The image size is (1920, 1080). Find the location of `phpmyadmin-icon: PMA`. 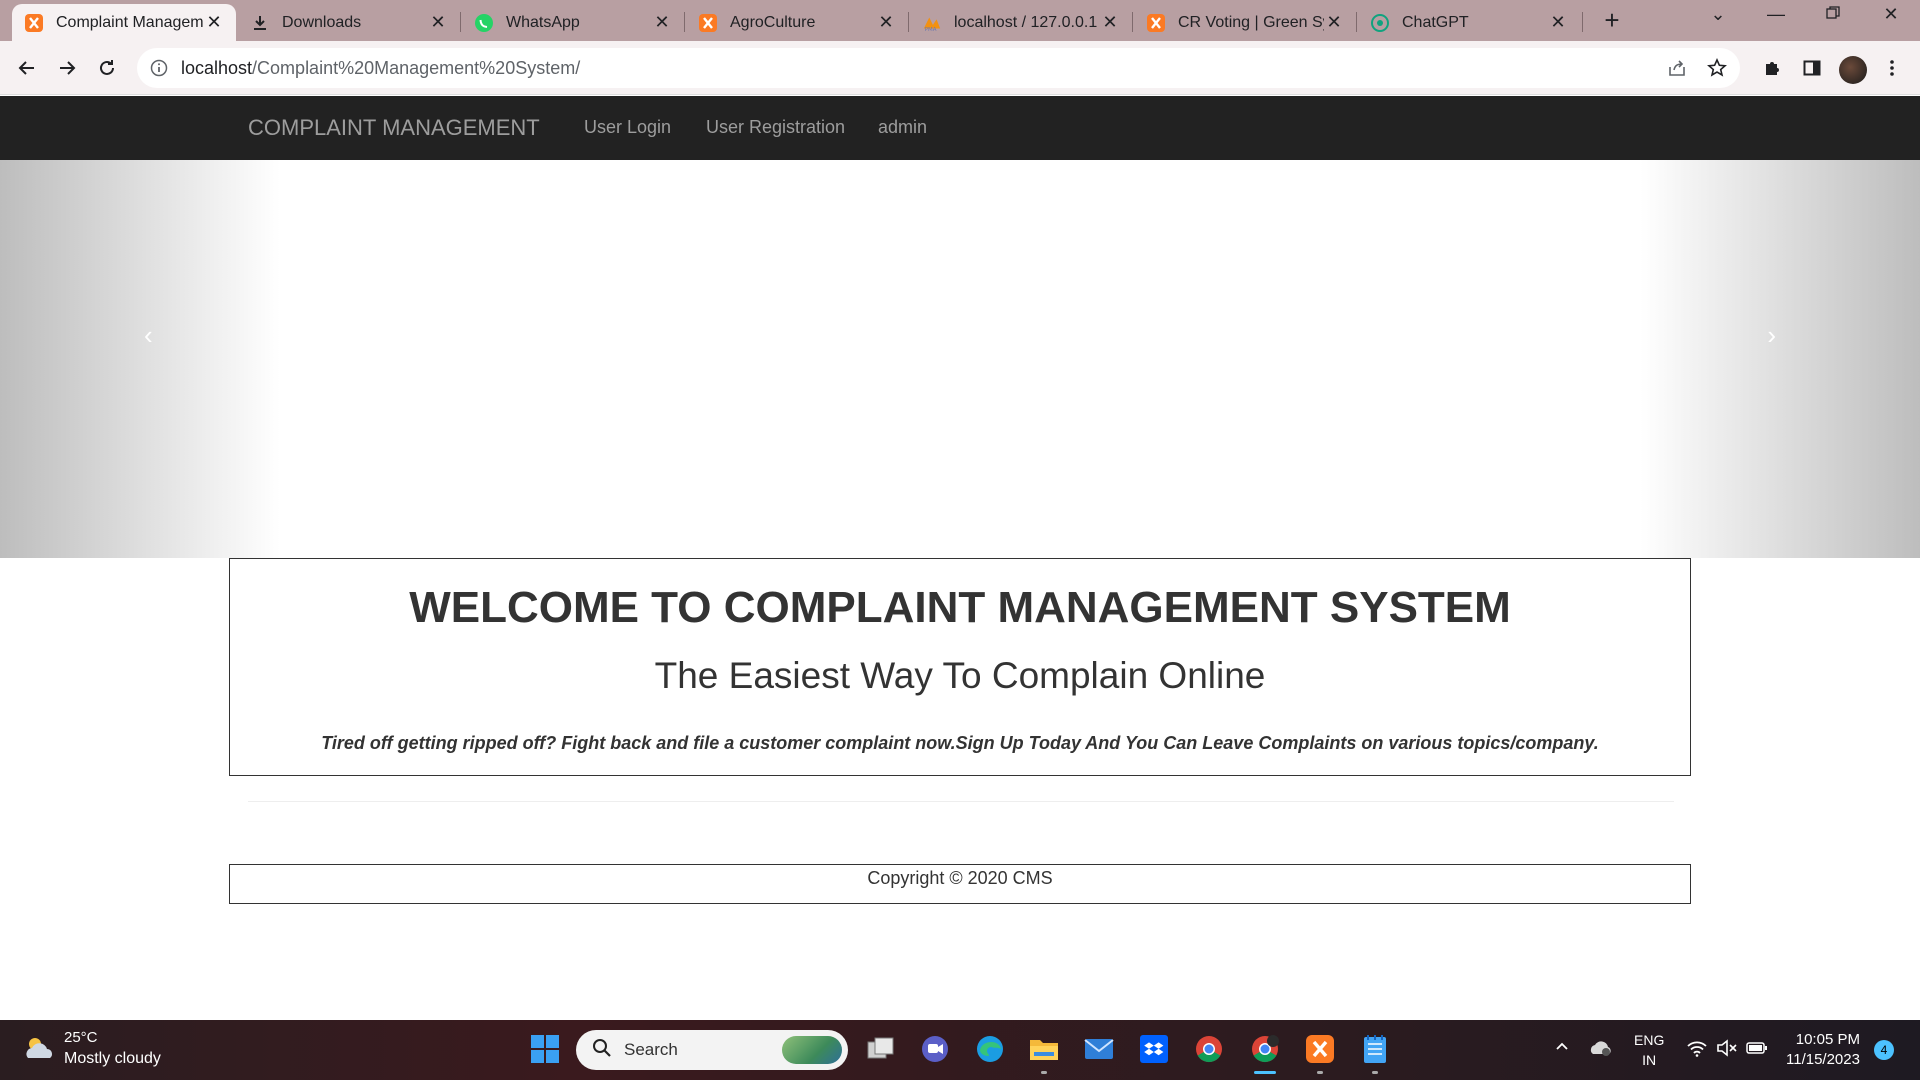

phpmyadmin-icon: PMA is located at coordinates (932, 23).